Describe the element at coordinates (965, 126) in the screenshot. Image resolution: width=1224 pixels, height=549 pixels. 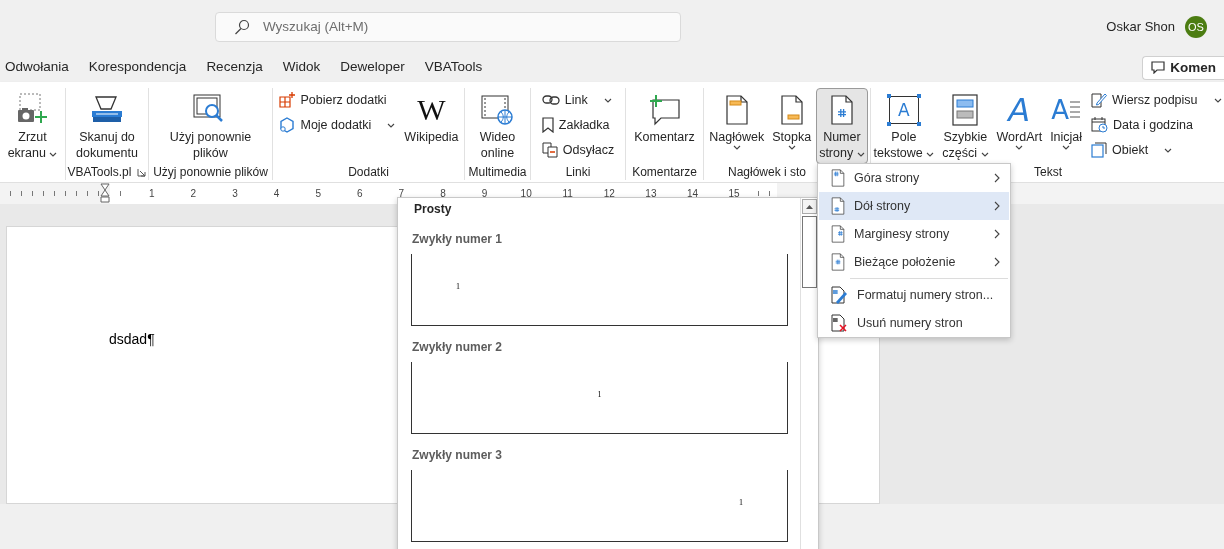
I see `ribbon-button: Szybkie części` at that location.